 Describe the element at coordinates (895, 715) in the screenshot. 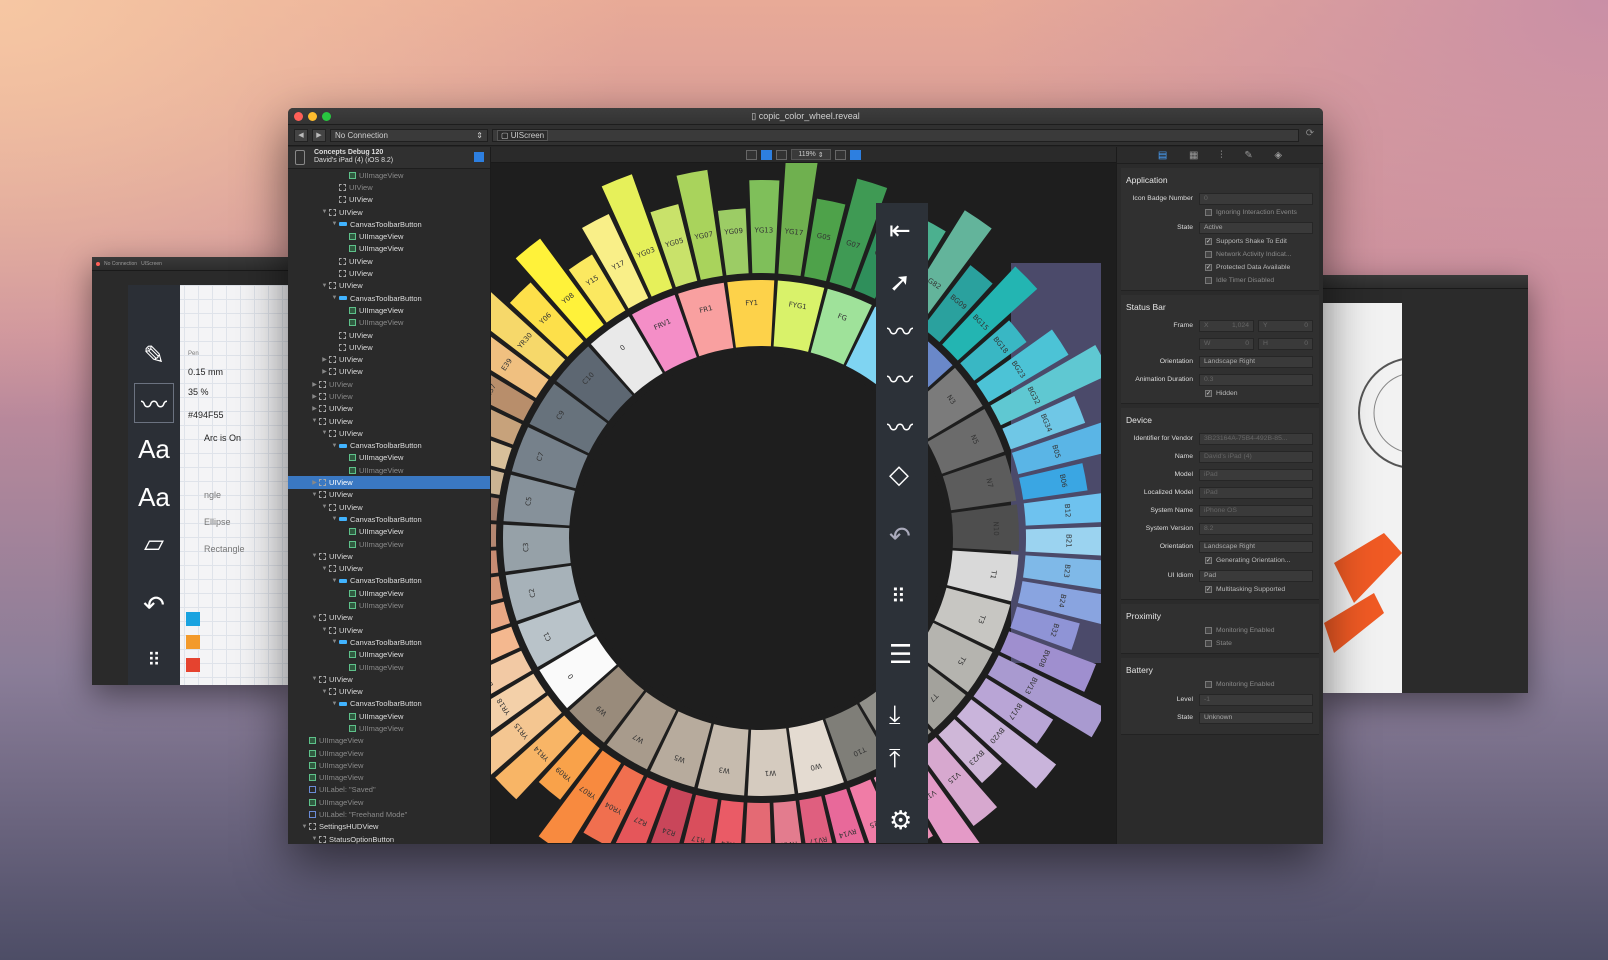

I see `import-icon: ⤓` at that location.